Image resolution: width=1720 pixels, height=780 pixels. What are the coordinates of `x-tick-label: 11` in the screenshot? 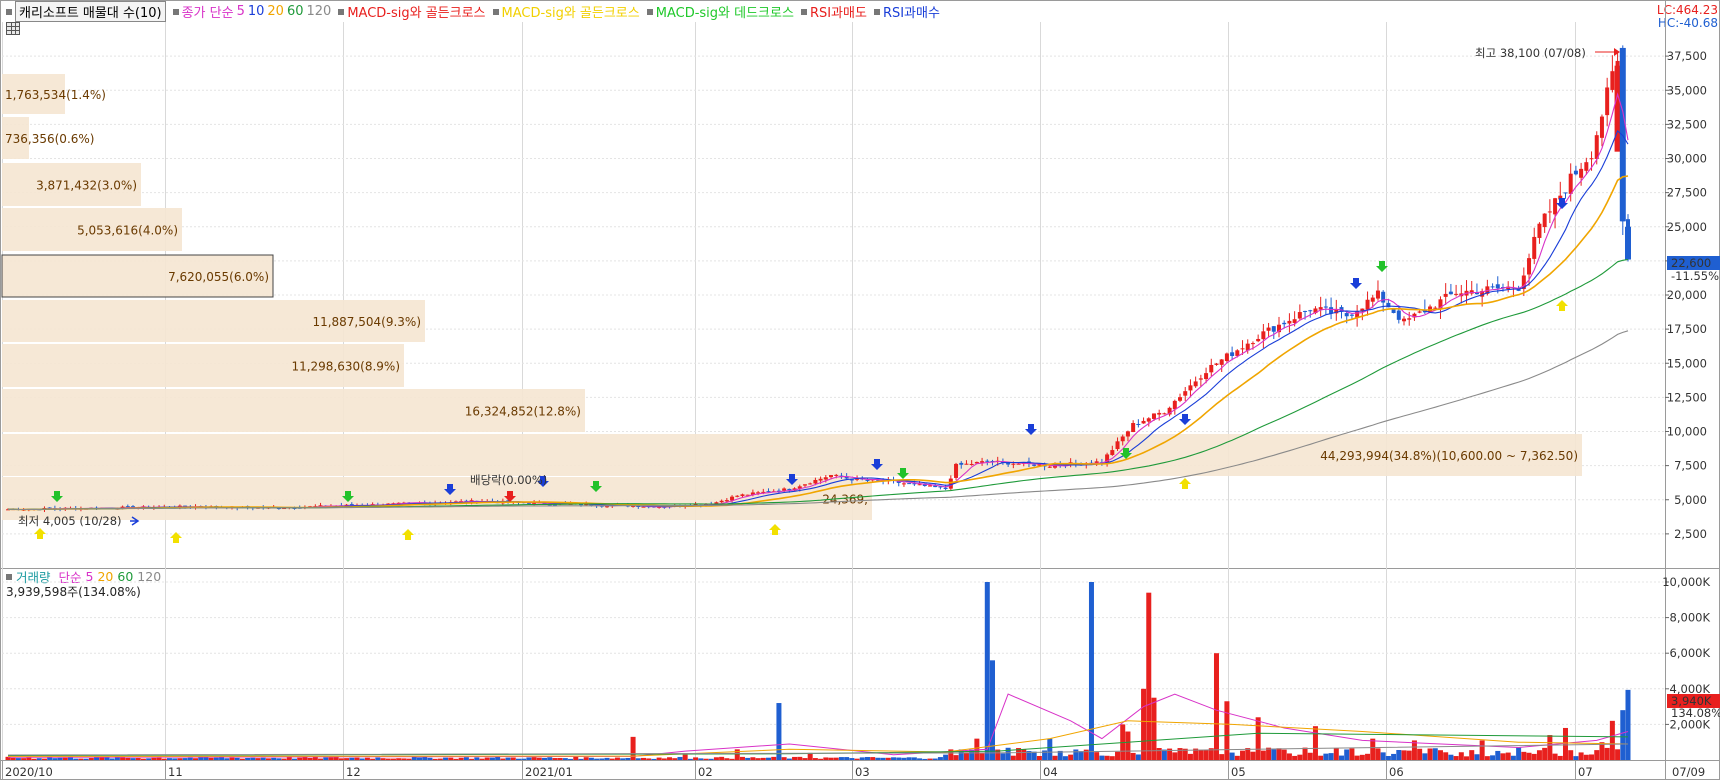 It's located at (175, 772).